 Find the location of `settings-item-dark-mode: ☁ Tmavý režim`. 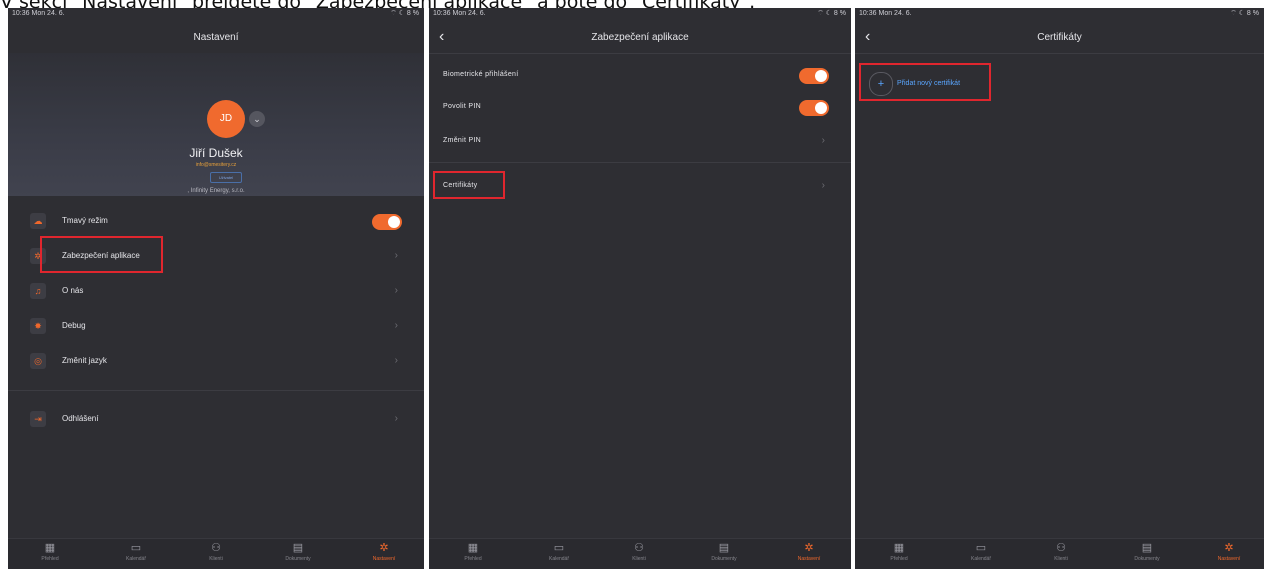

settings-item-dark-mode: ☁ Tmavý režim is located at coordinates (216, 221).